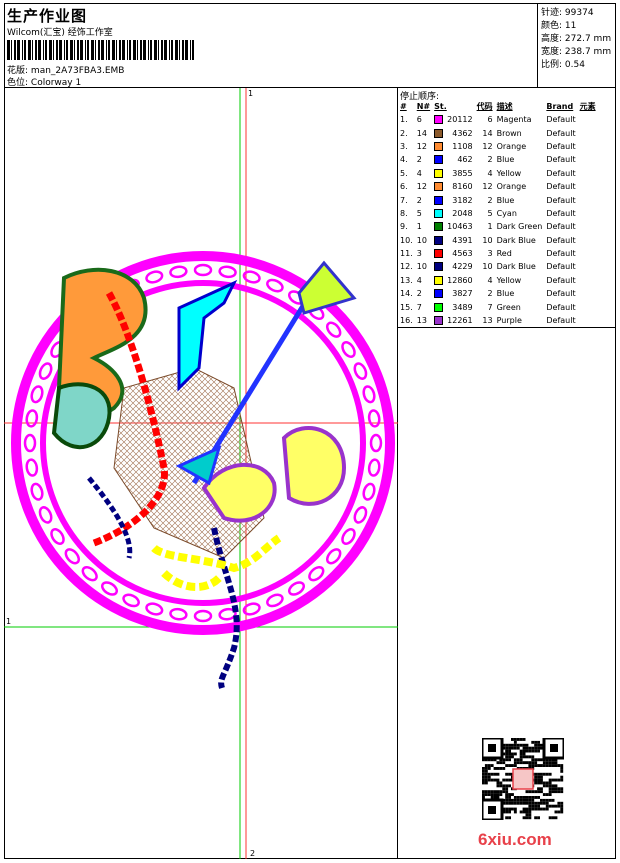  What do you see at coordinates (421, 321) in the screenshot?
I see `row-needle: 13` at bounding box center [421, 321].